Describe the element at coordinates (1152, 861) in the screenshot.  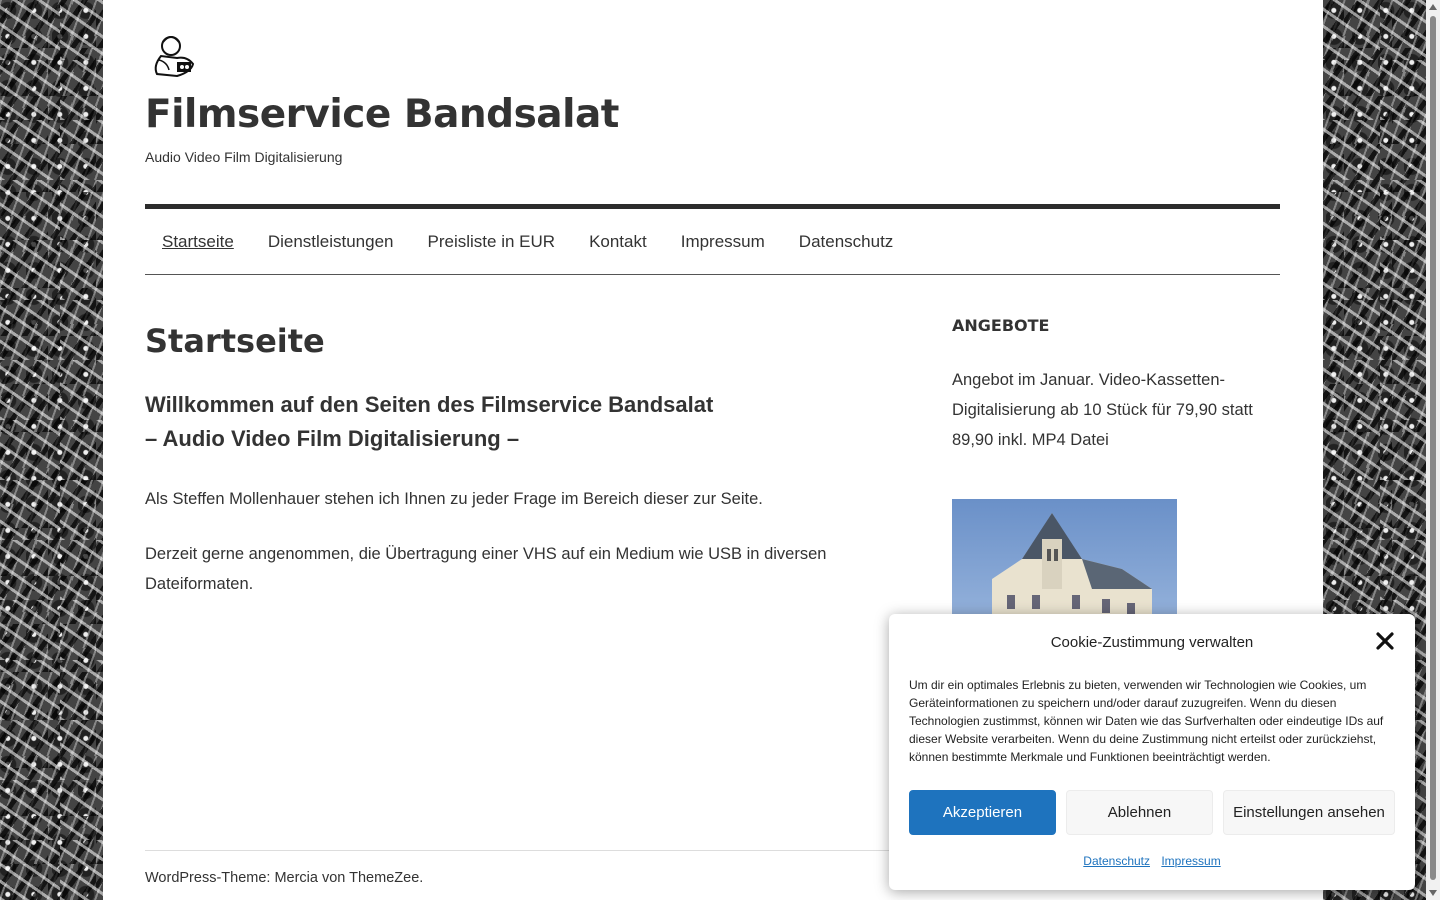
I see `cookie-links: Datenschutz Impressum` at that location.